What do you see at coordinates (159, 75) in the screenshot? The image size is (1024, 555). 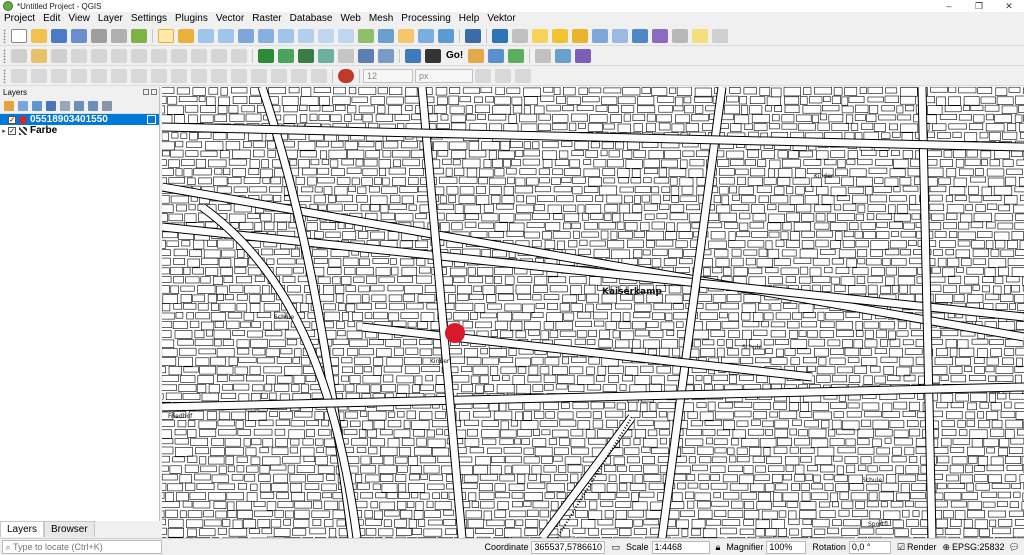 I see `offset-curve-icon` at bounding box center [159, 75].